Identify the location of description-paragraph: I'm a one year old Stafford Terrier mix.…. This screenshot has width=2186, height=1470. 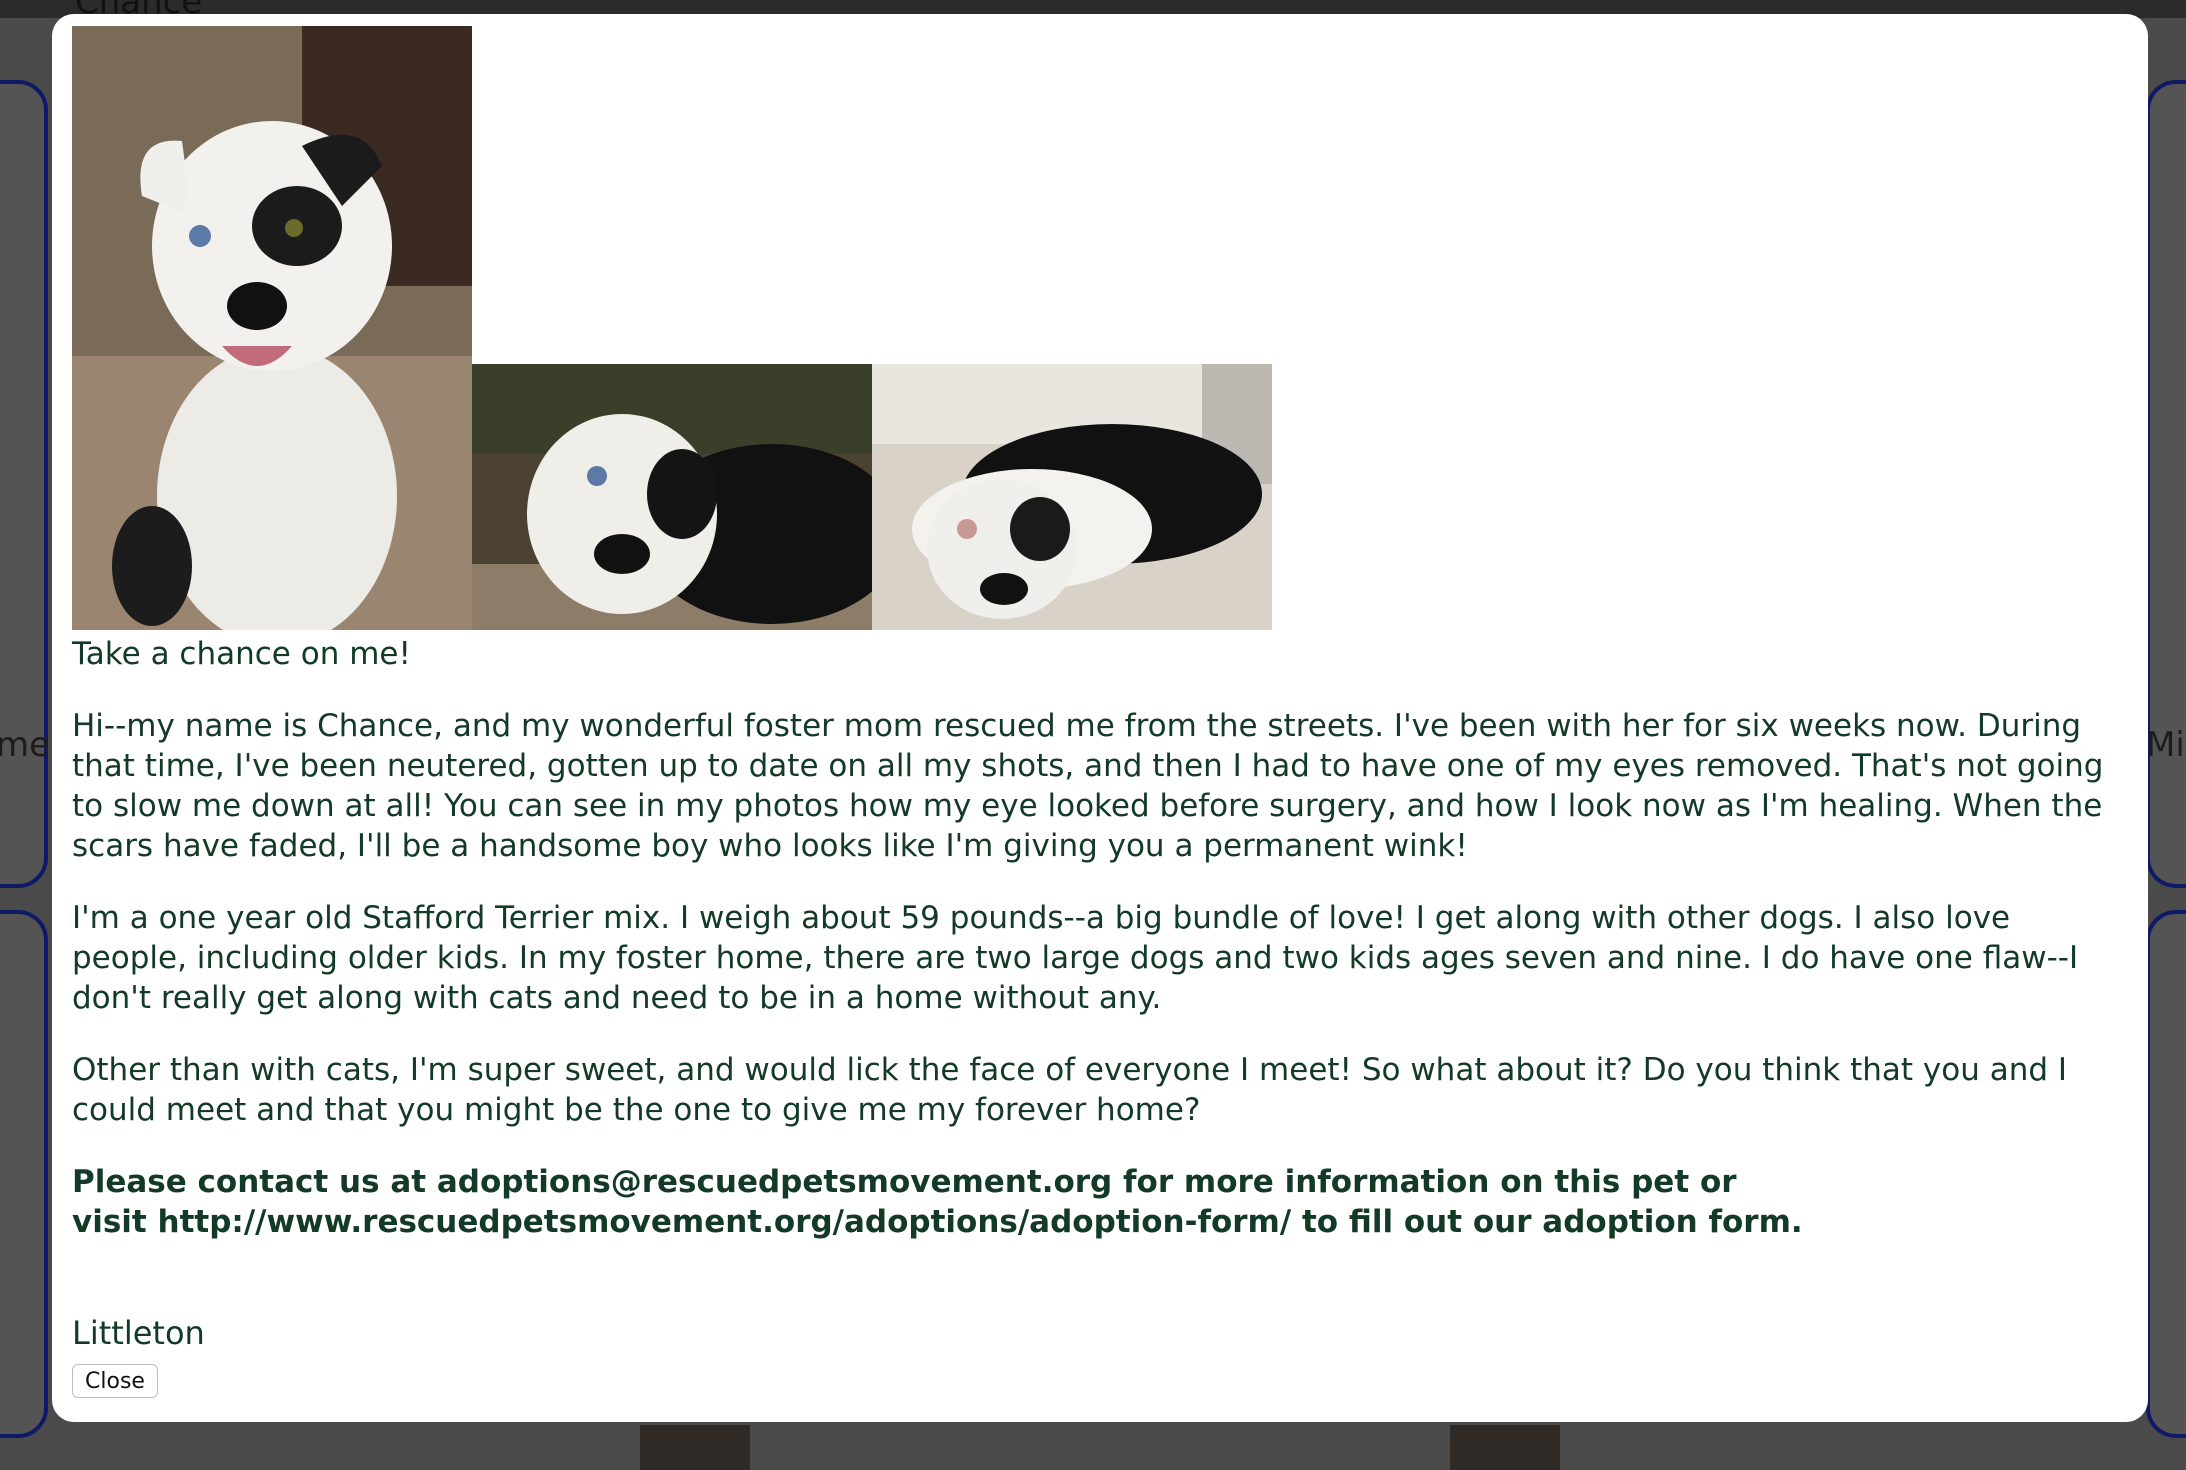
(1075, 958).